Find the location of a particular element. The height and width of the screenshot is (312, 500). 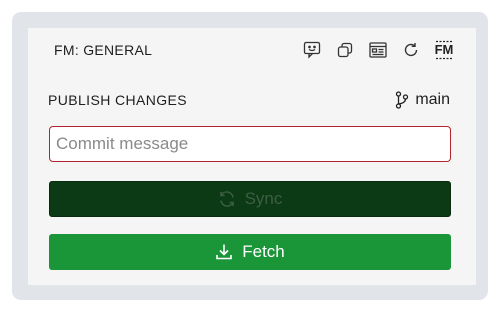

fm-logo-icon: FM is located at coordinates (444, 50).